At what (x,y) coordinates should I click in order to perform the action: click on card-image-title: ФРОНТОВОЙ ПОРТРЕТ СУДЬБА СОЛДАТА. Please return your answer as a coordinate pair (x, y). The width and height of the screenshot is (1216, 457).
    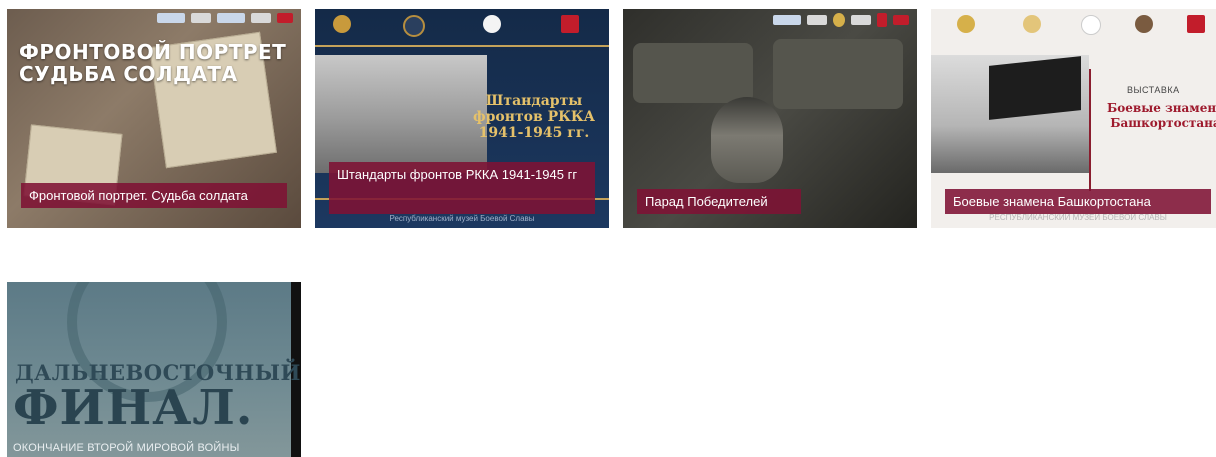
    Looking at the image, I should click on (153, 63).